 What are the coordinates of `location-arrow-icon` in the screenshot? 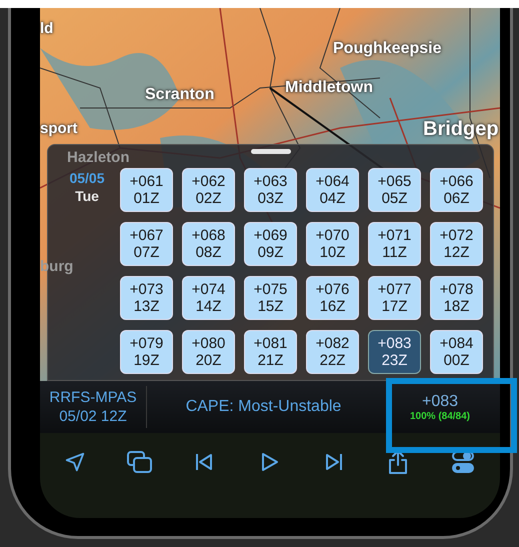 It's located at (75, 462).